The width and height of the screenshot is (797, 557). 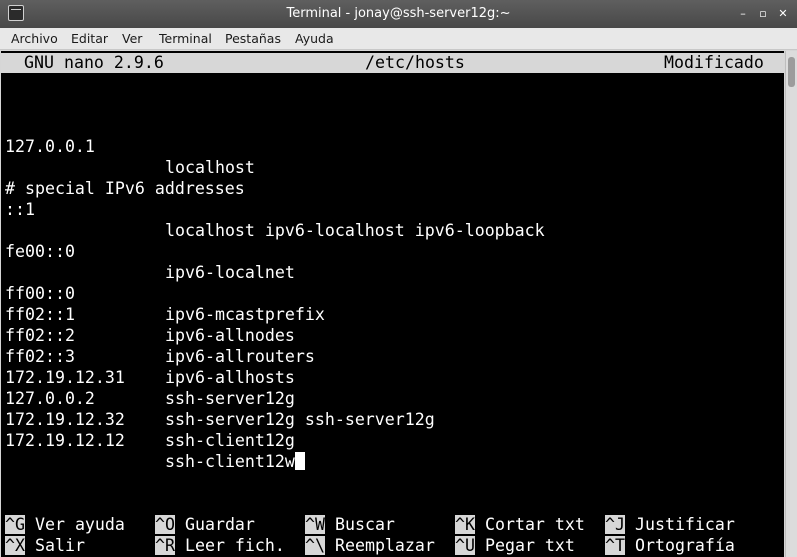 What do you see at coordinates (50, 146) in the screenshot?
I see `host-address: 127.0.0.1` at bounding box center [50, 146].